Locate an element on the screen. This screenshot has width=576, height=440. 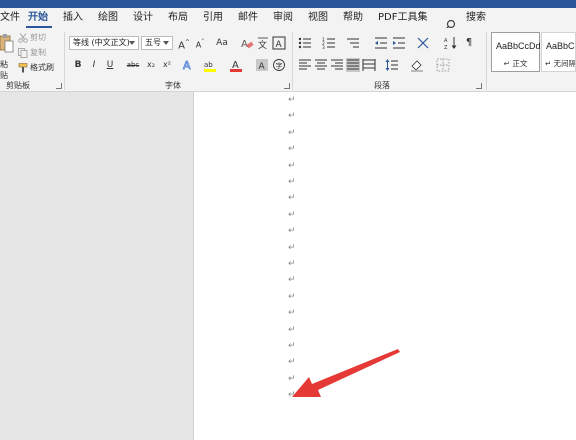
style-sample-normal: AaBbCcDd is located at coordinates (518, 46).